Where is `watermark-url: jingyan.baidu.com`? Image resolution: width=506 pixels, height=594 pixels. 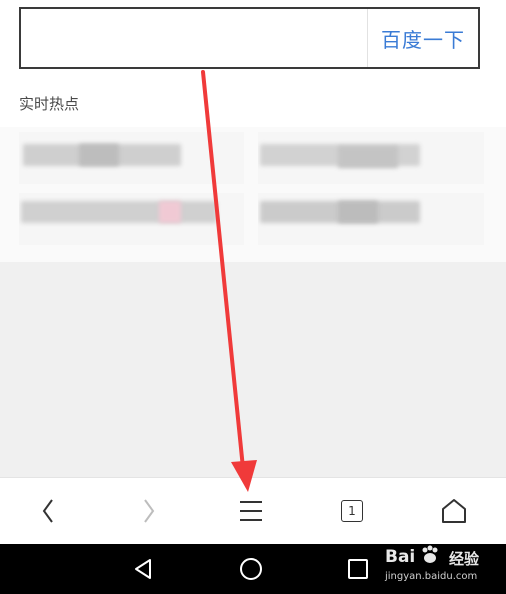
watermark-url: jingyan.baidu.com is located at coordinates (431, 576).